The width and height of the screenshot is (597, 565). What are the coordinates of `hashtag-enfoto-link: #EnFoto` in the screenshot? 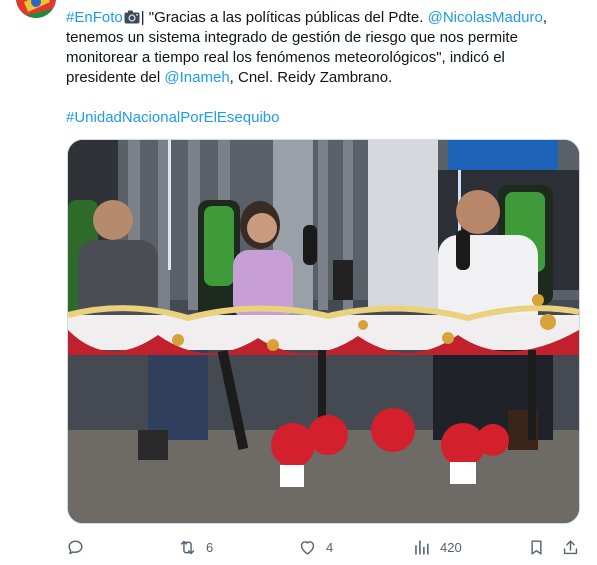 It's located at (94, 17).